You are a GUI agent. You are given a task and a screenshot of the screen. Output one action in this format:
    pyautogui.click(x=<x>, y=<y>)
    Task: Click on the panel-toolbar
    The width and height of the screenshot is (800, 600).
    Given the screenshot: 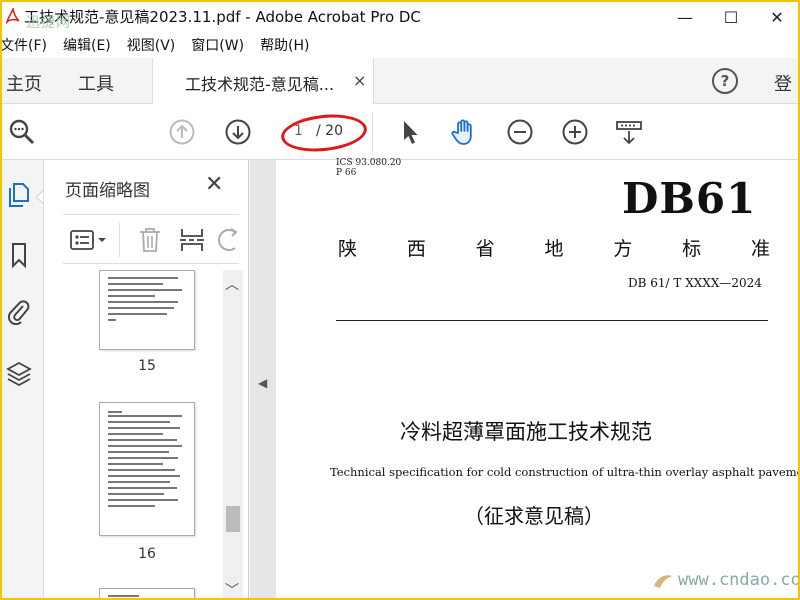 What is the action you would take?
    pyautogui.click(x=151, y=239)
    